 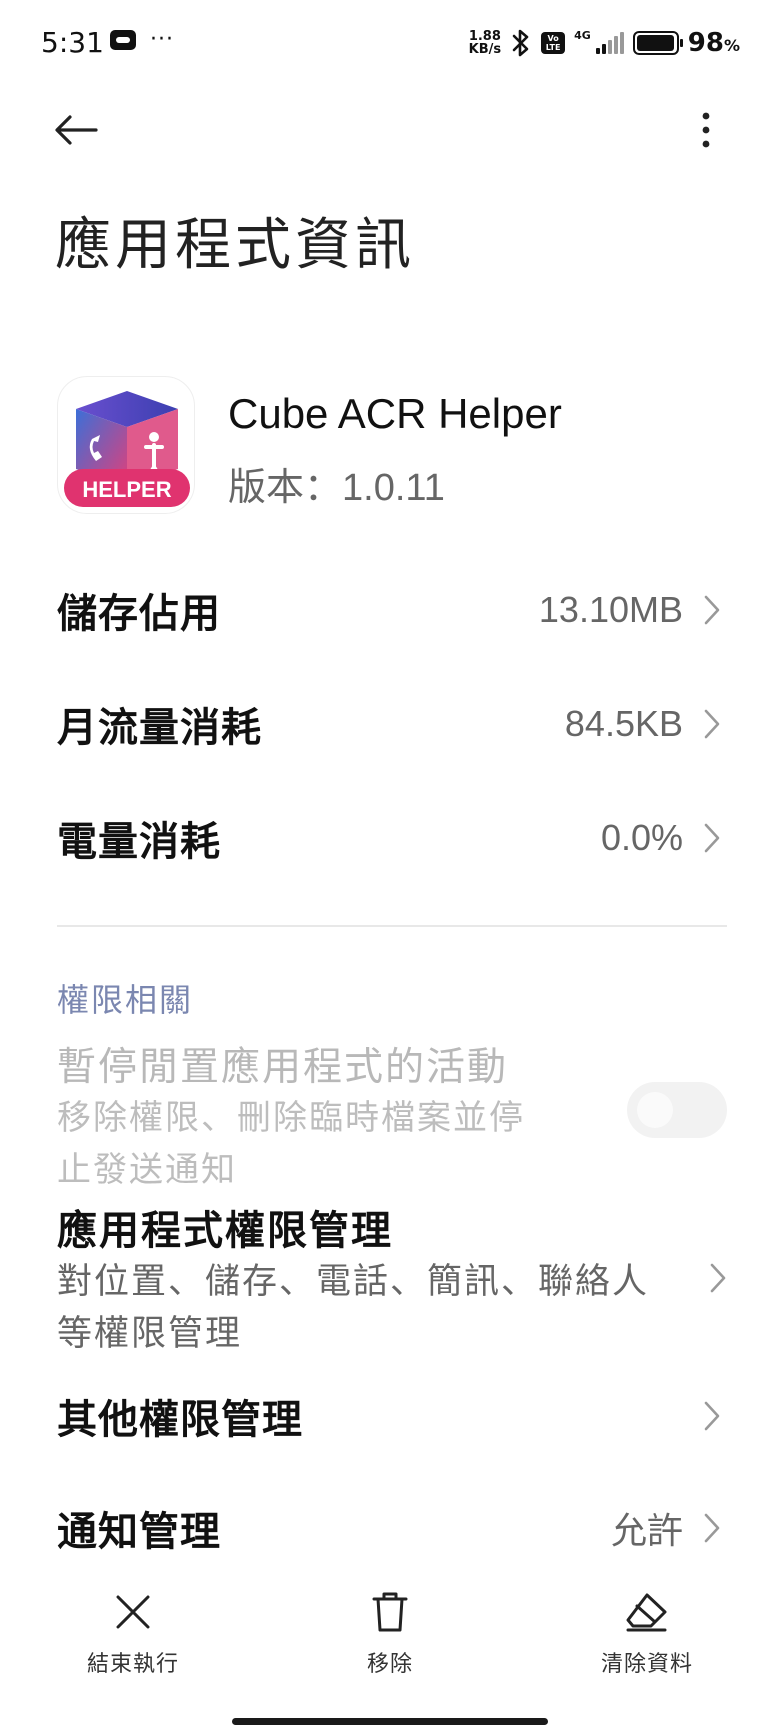 I want to click on clear-data-button: 清除資料, so click(x=647, y=1633).